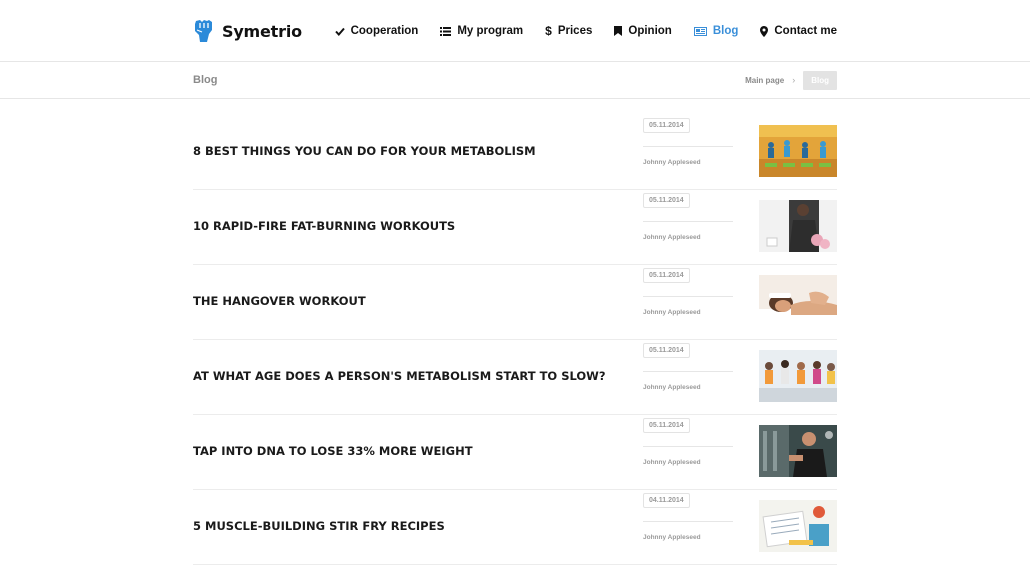 This screenshot has width=1030, height=579. I want to click on bookmark-icon, so click(618, 31).